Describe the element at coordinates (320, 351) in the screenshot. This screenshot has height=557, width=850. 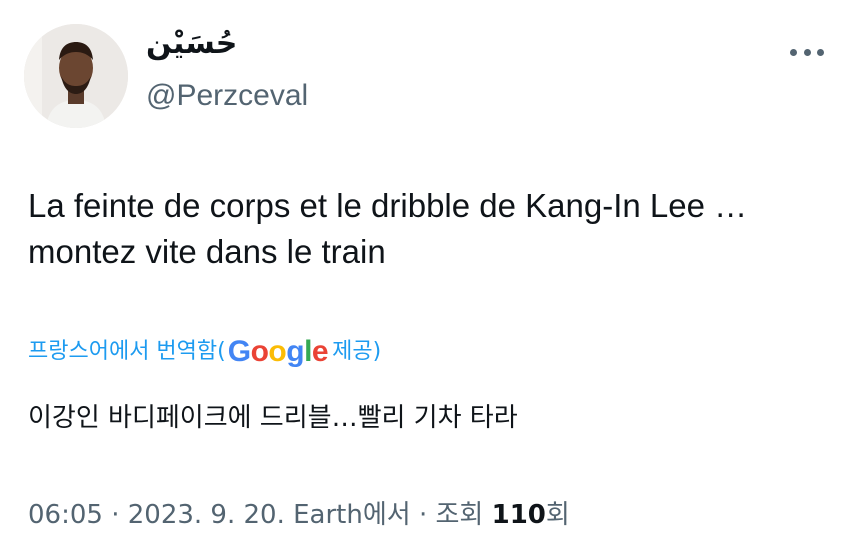
I see `google-logo-letter: e` at that location.